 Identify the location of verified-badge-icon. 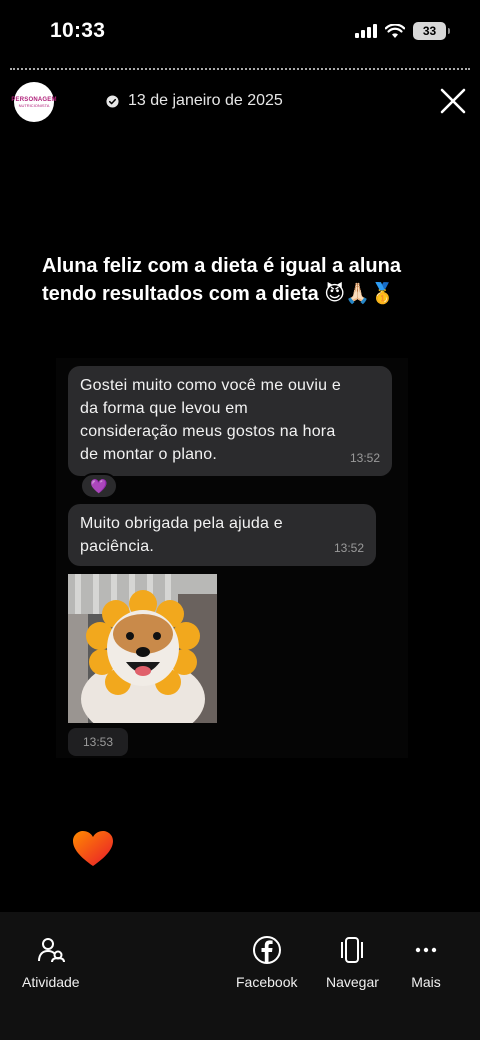
(112, 101).